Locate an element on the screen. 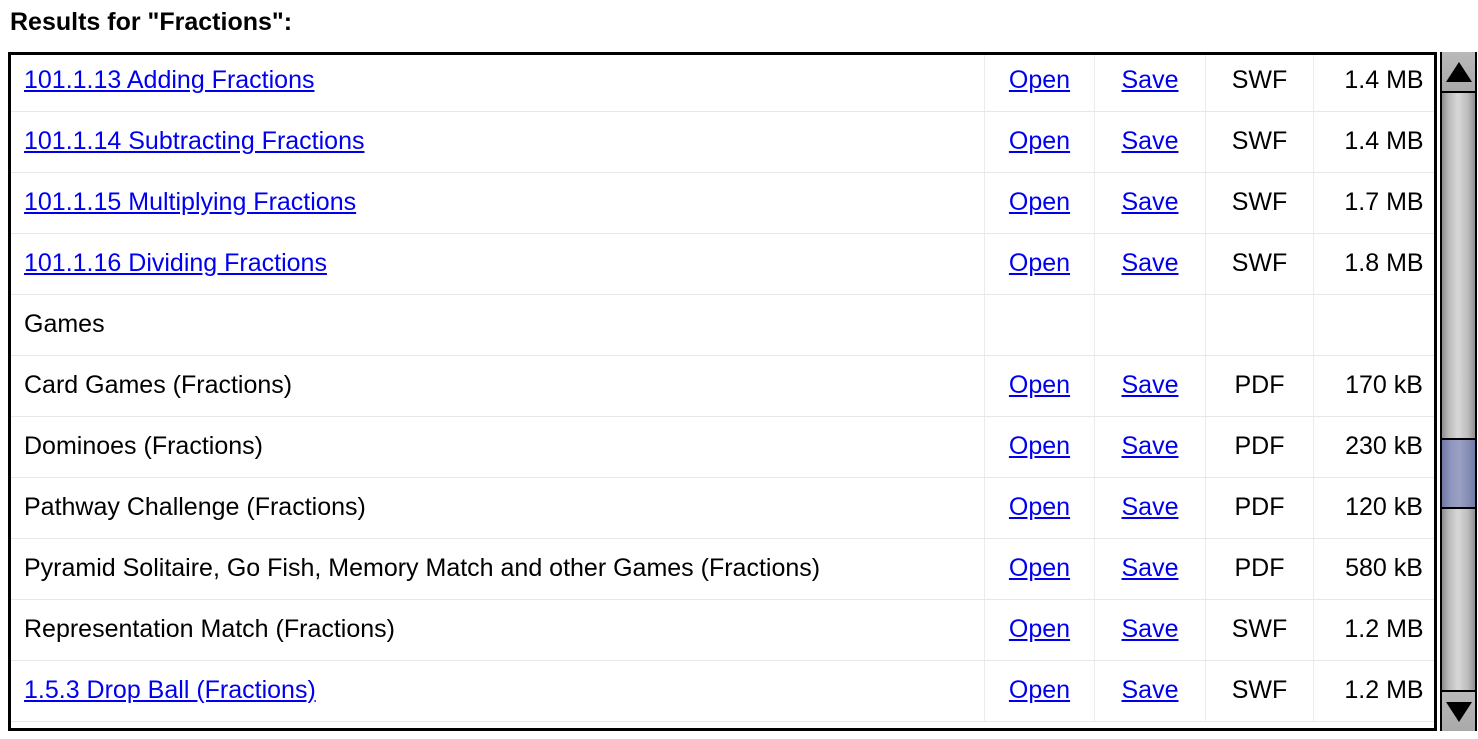 The height and width of the screenshot is (739, 1478). open-cell is located at coordinates (1039, 325).